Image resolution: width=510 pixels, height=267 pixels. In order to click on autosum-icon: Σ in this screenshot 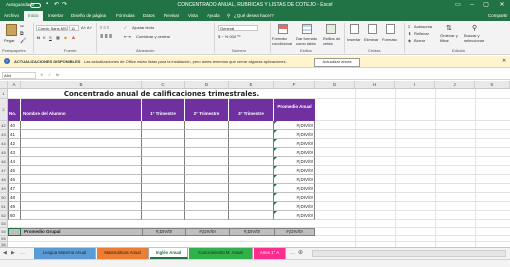, I will do `click(409, 26)`.